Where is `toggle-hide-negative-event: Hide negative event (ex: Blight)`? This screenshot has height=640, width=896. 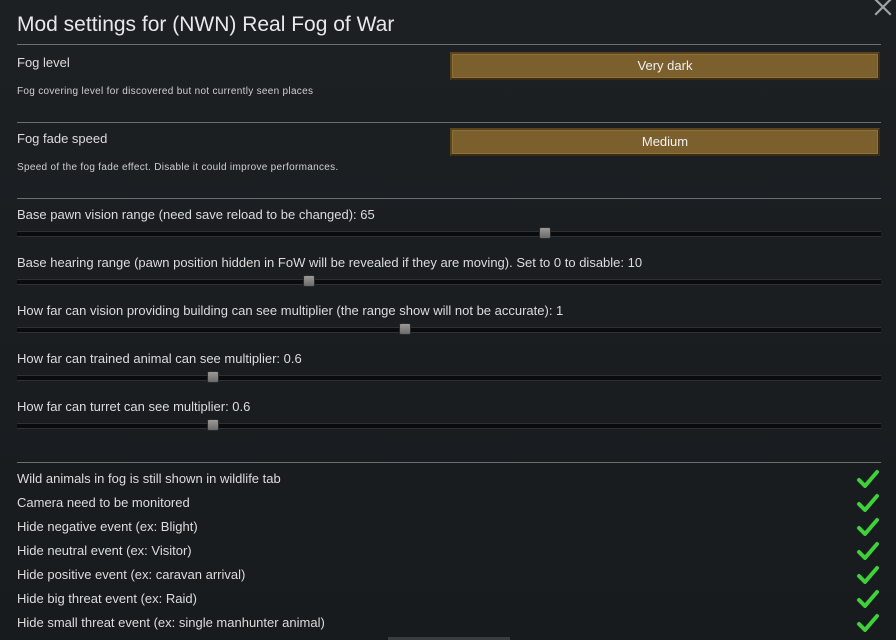
toggle-hide-negative-event: Hide negative event (ex: Blight) is located at coordinates (448, 527).